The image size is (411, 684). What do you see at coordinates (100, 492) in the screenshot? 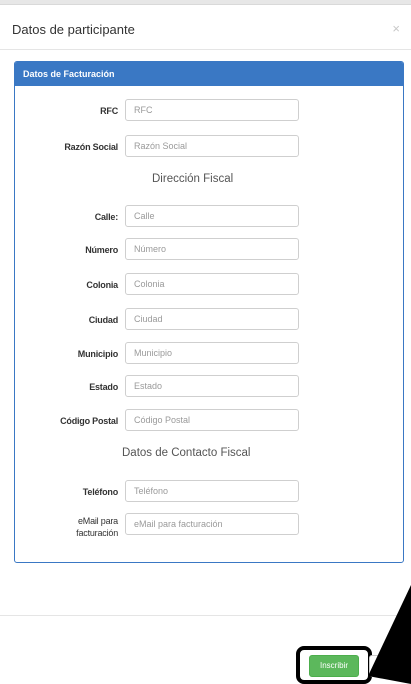
I see `telefono-label: Teléfono` at bounding box center [100, 492].